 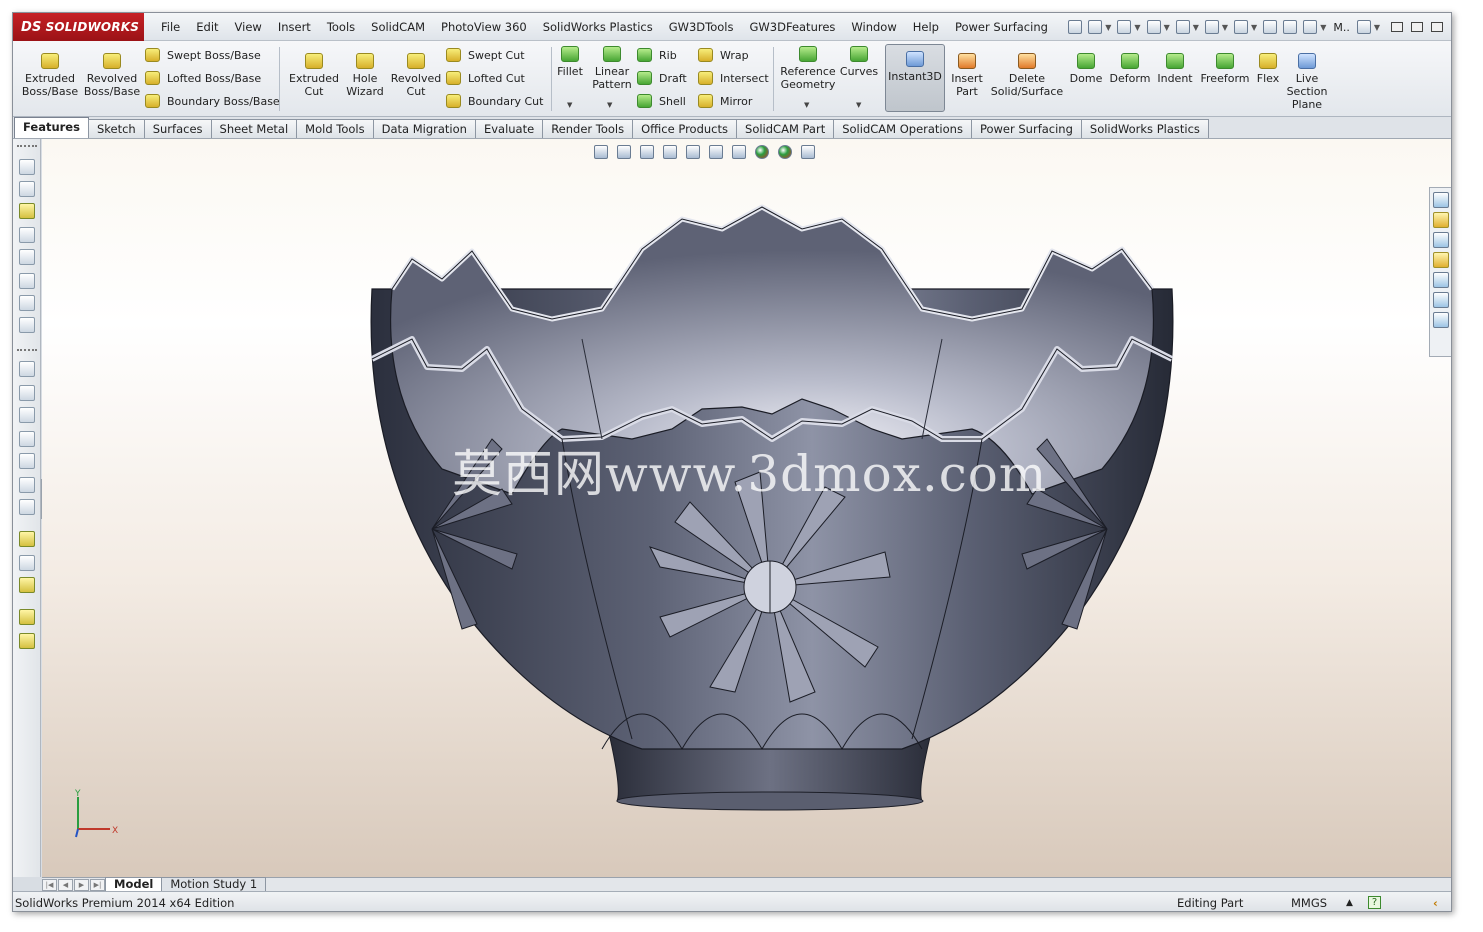 I want to click on menu-window: Window, so click(x=873, y=27).